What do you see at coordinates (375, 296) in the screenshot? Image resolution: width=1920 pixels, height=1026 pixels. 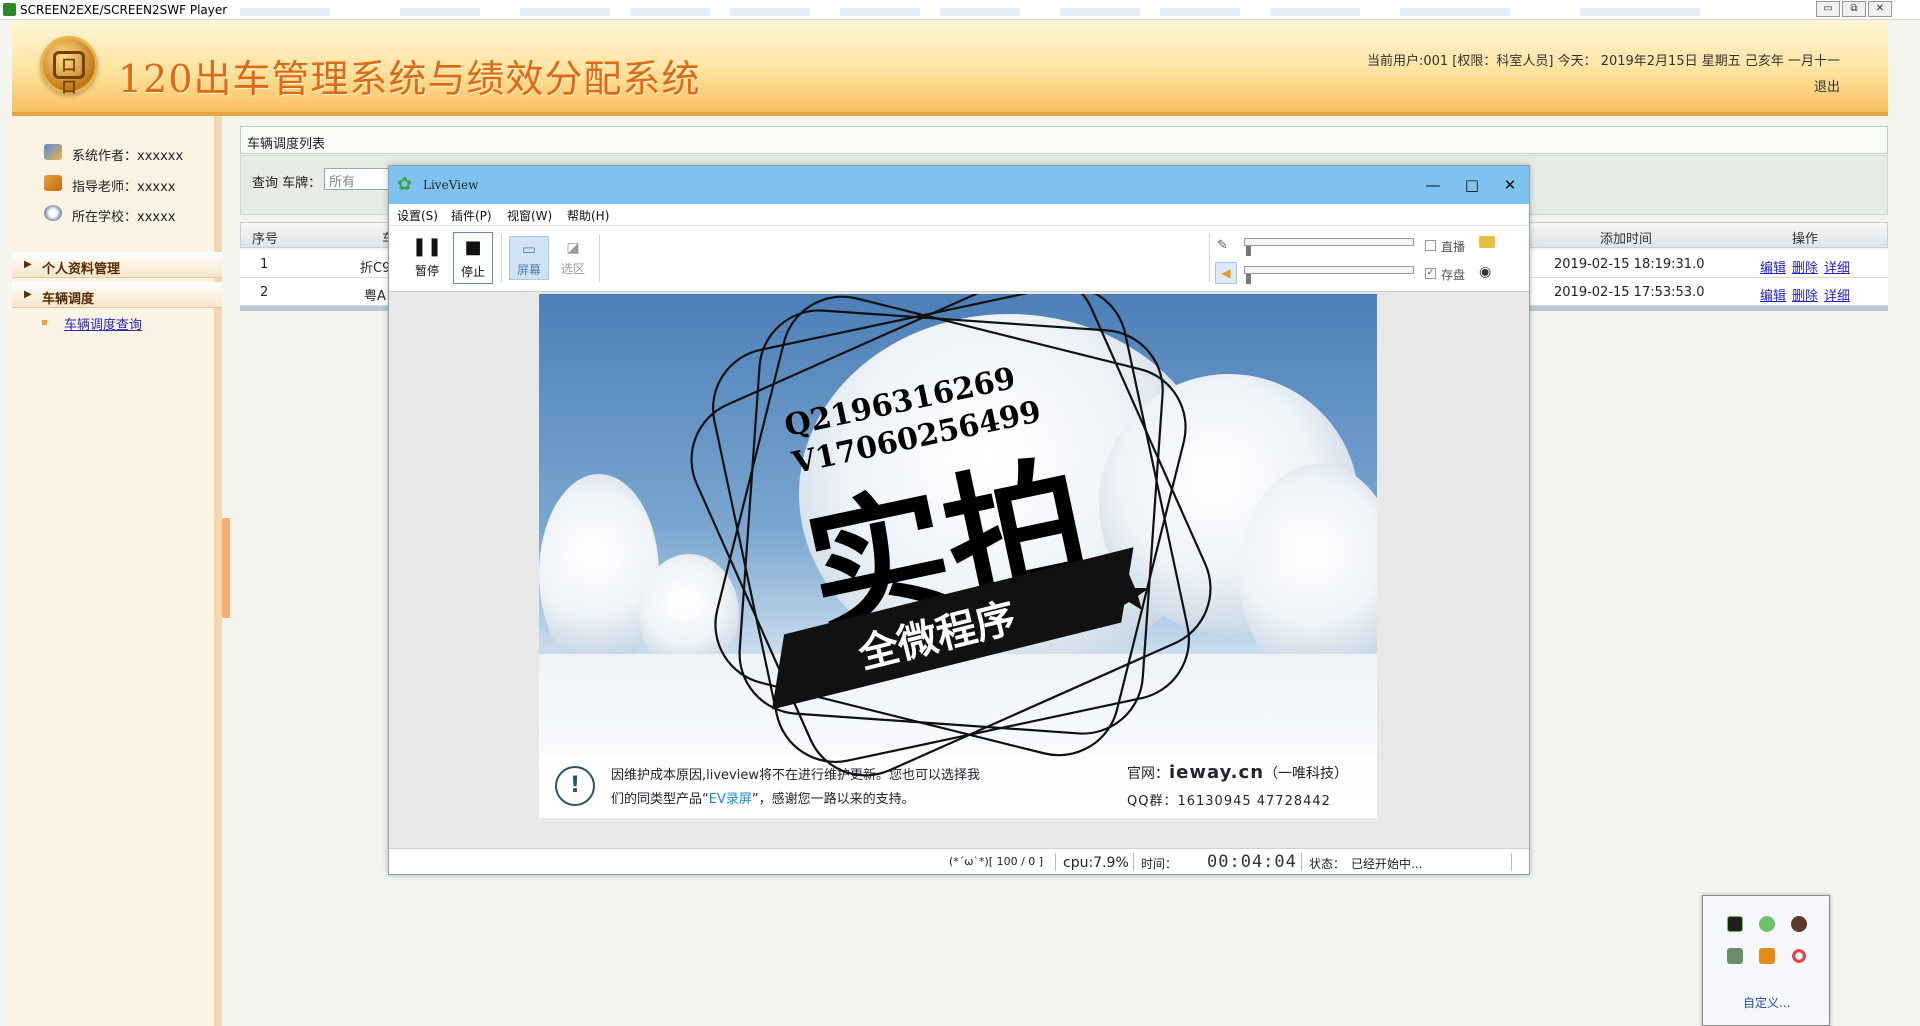 I see `row-plate: 粤A` at bounding box center [375, 296].